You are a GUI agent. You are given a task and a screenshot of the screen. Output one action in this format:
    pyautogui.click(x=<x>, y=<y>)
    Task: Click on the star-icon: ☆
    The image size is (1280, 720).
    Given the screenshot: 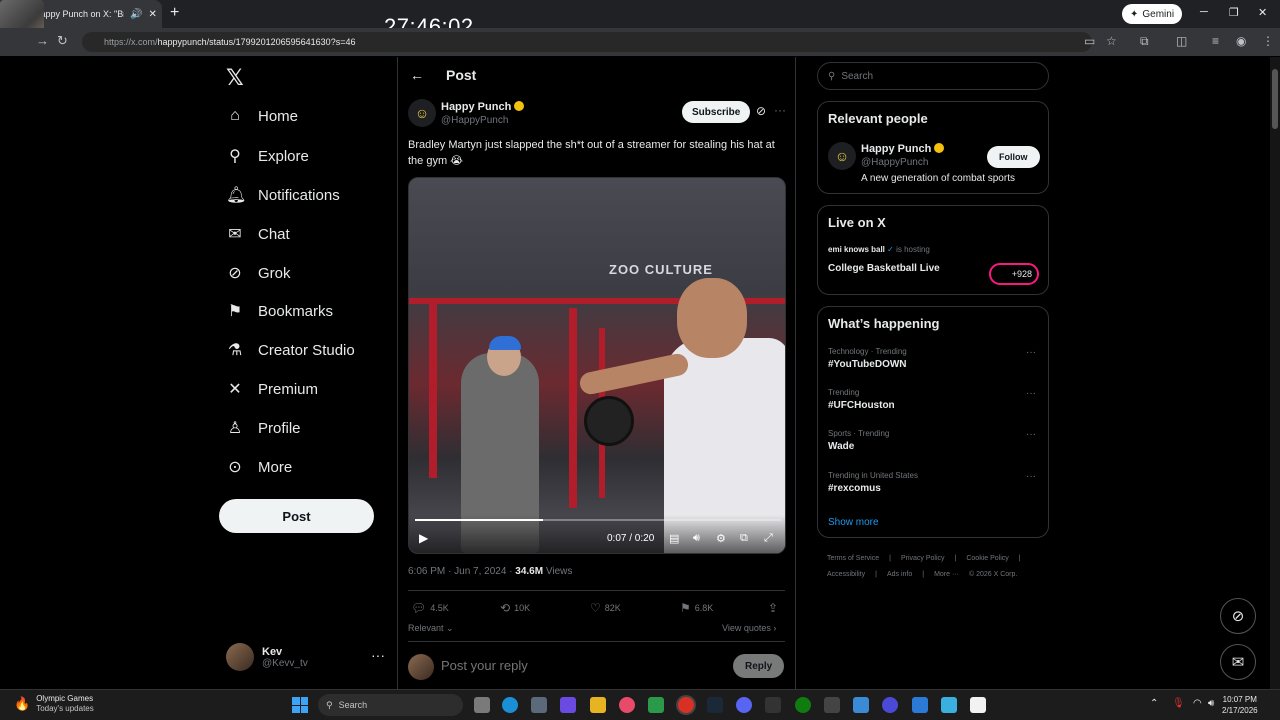 What is the action you would take?
    pyautogui.click(x=1111, y=41)
    